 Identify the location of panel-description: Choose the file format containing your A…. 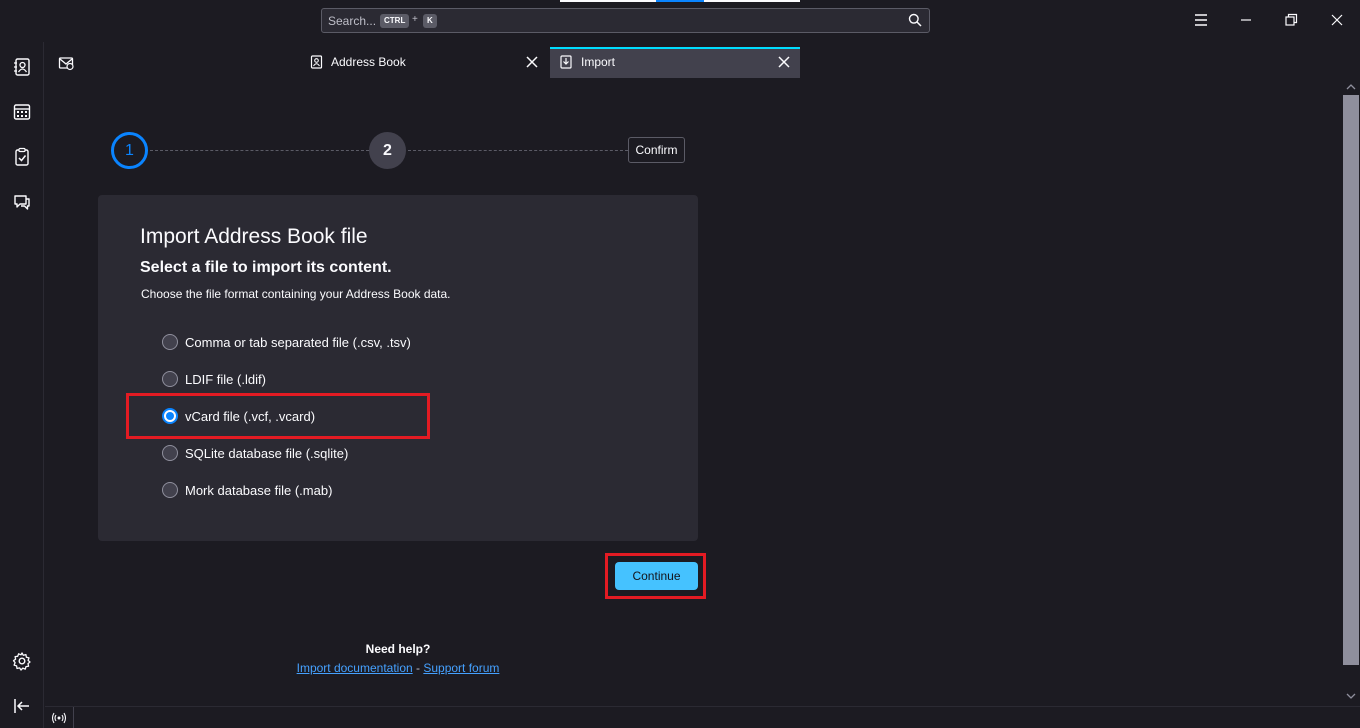
(296, 294).